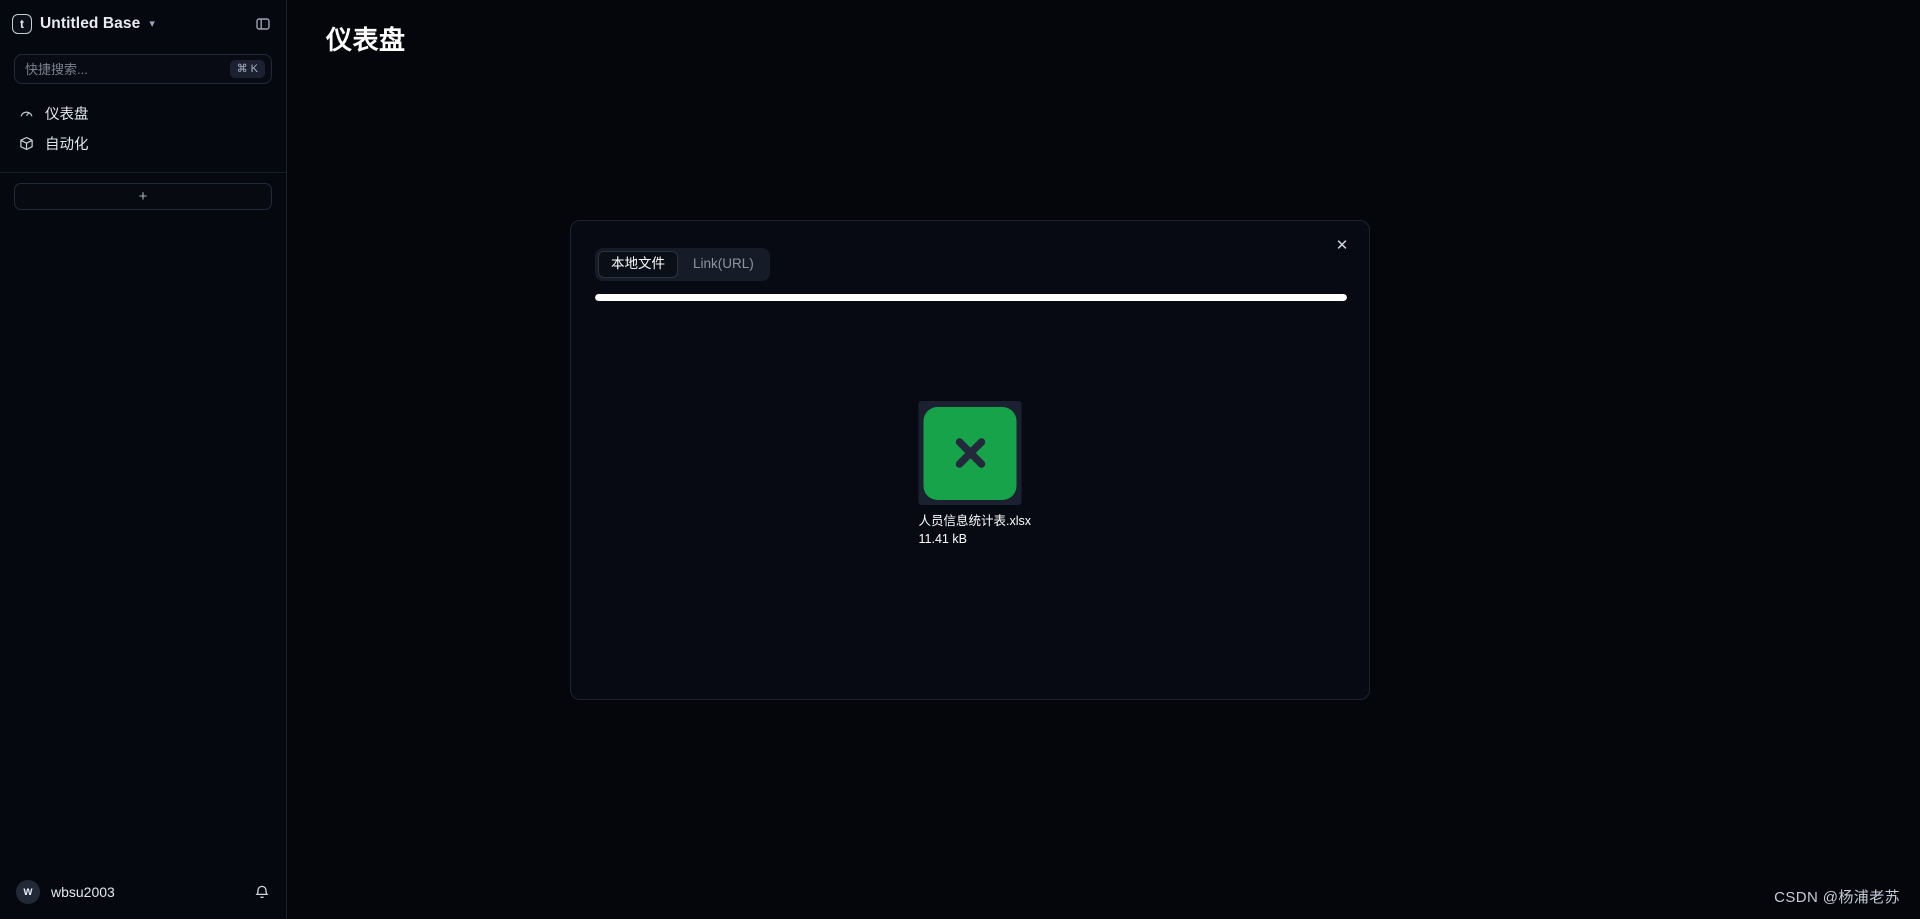 This screenshot has width=1920, height=919. I want to click on sidebar-nav: 仪表盘 自动化, so click(143, 128).